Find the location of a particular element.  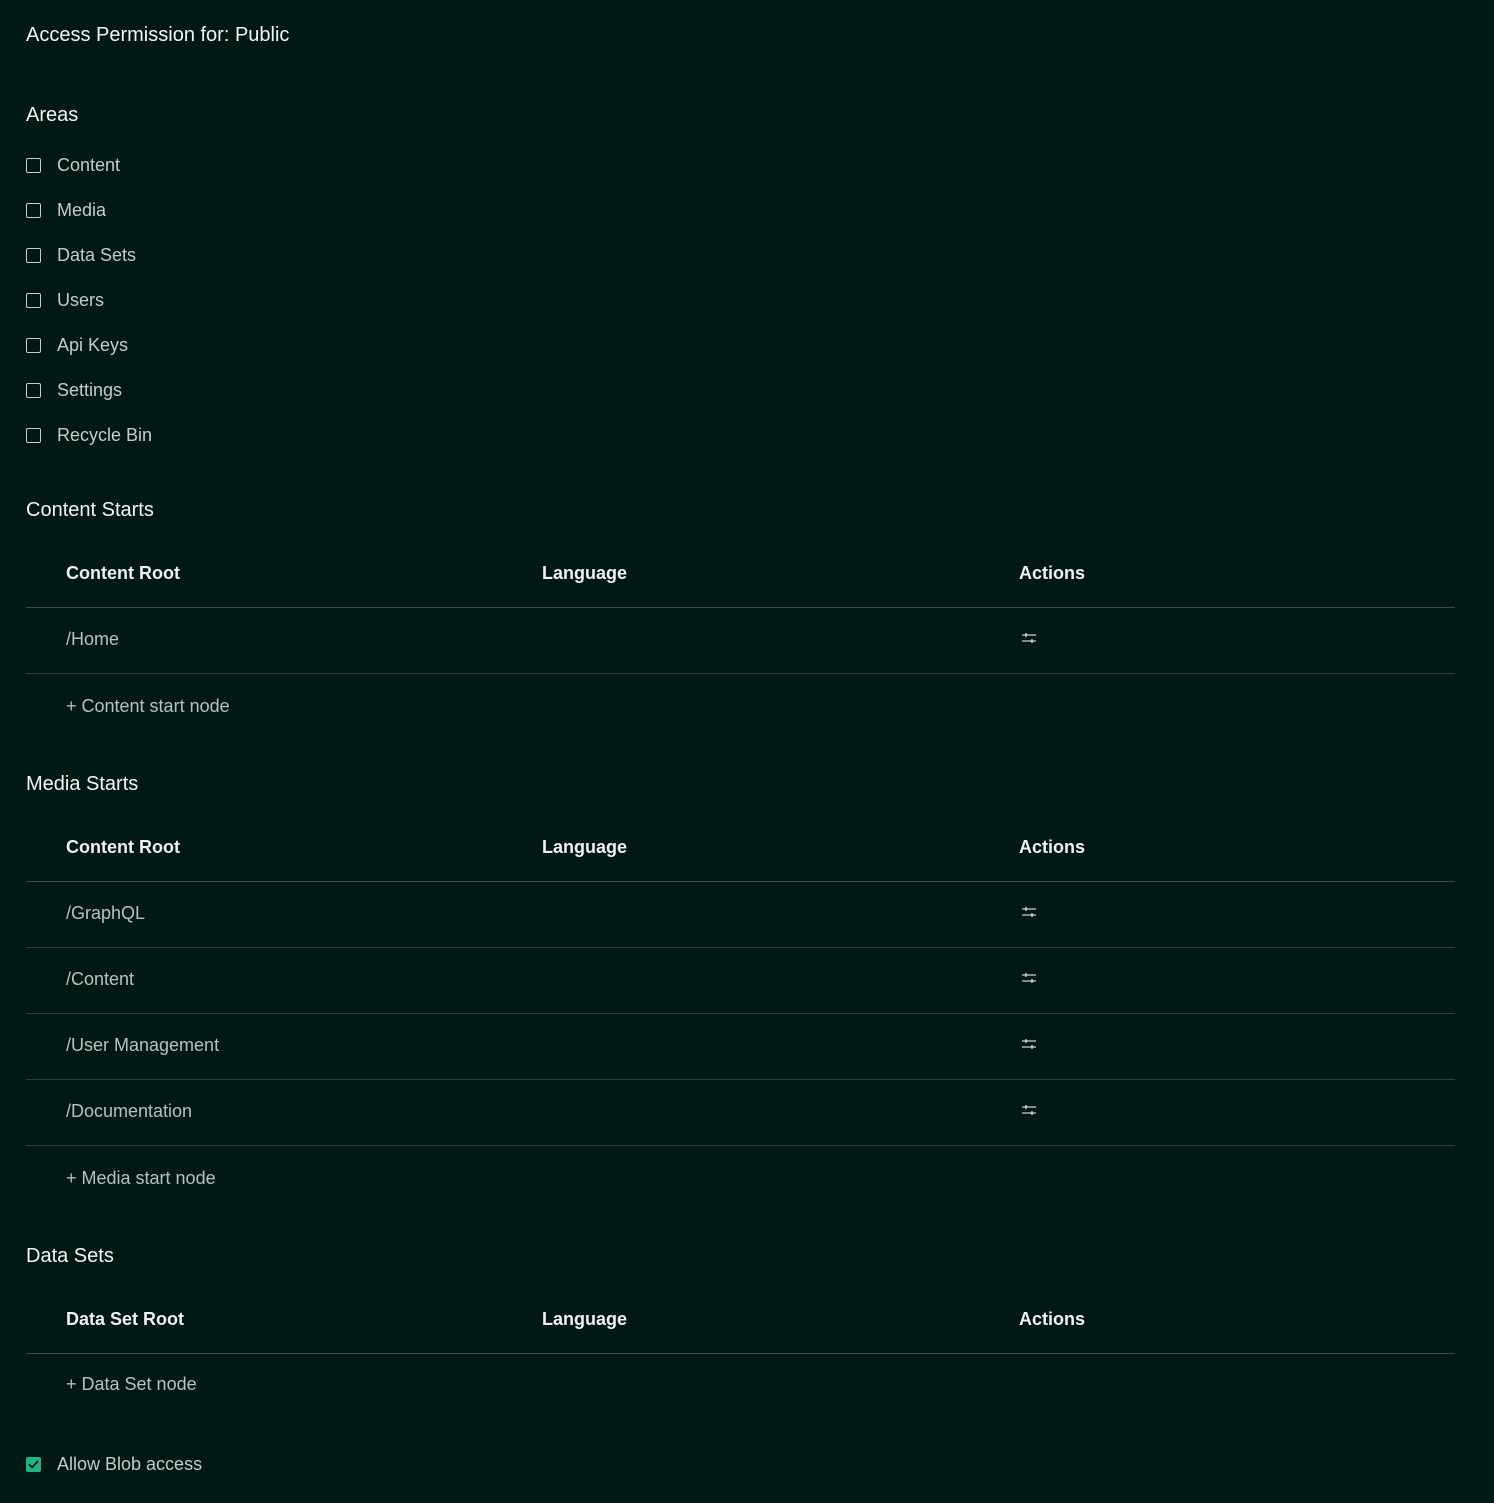

table-row: /Home is located at coordinates (740, 641).